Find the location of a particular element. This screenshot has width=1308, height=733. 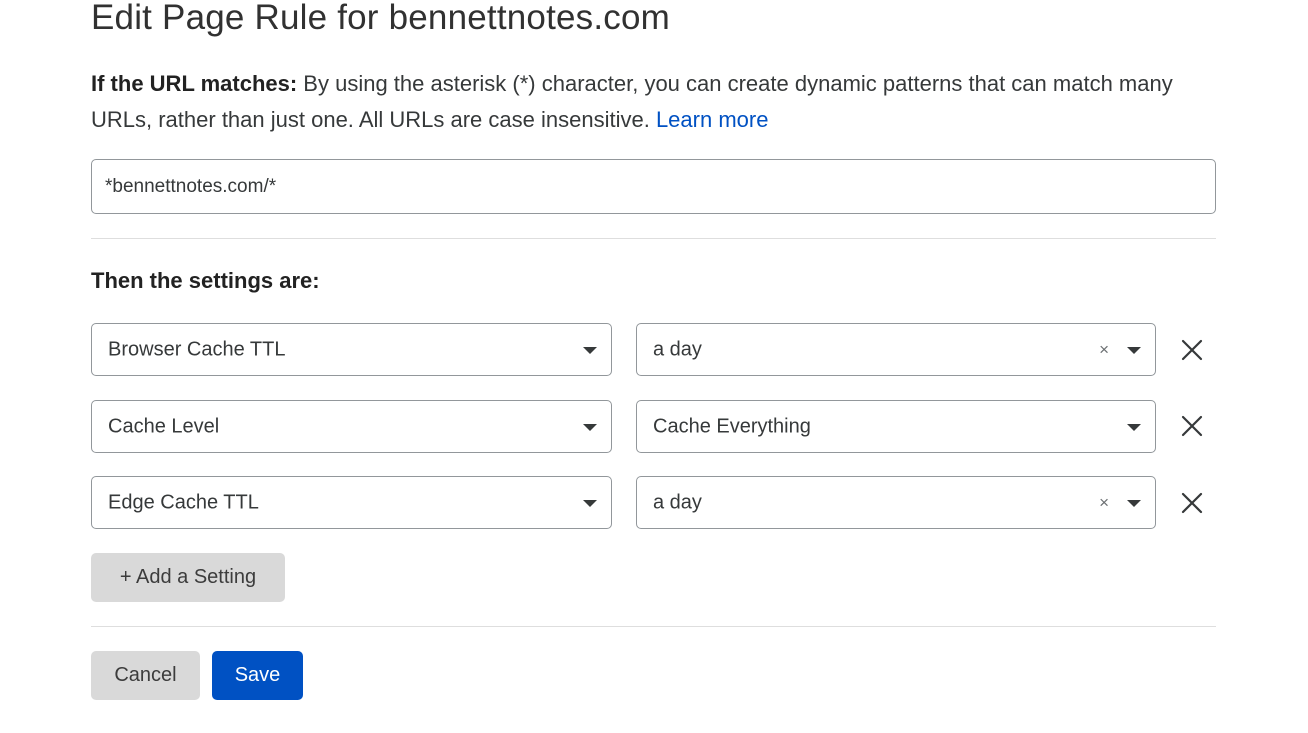

setting-select-value: Browser Cache TTL is located at coordinates (197, 349).